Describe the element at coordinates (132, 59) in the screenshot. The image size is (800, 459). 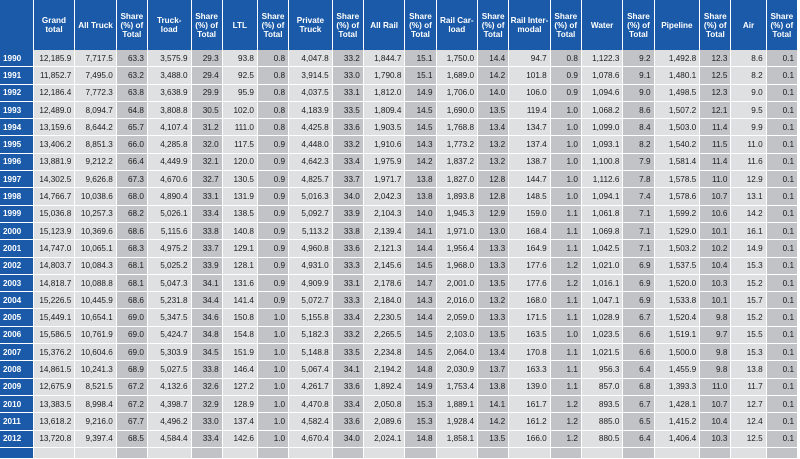
I see `cell-truck-share: 63.3` at that location.